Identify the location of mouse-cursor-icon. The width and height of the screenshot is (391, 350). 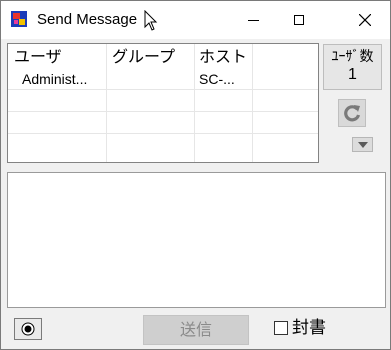
(151, 20).